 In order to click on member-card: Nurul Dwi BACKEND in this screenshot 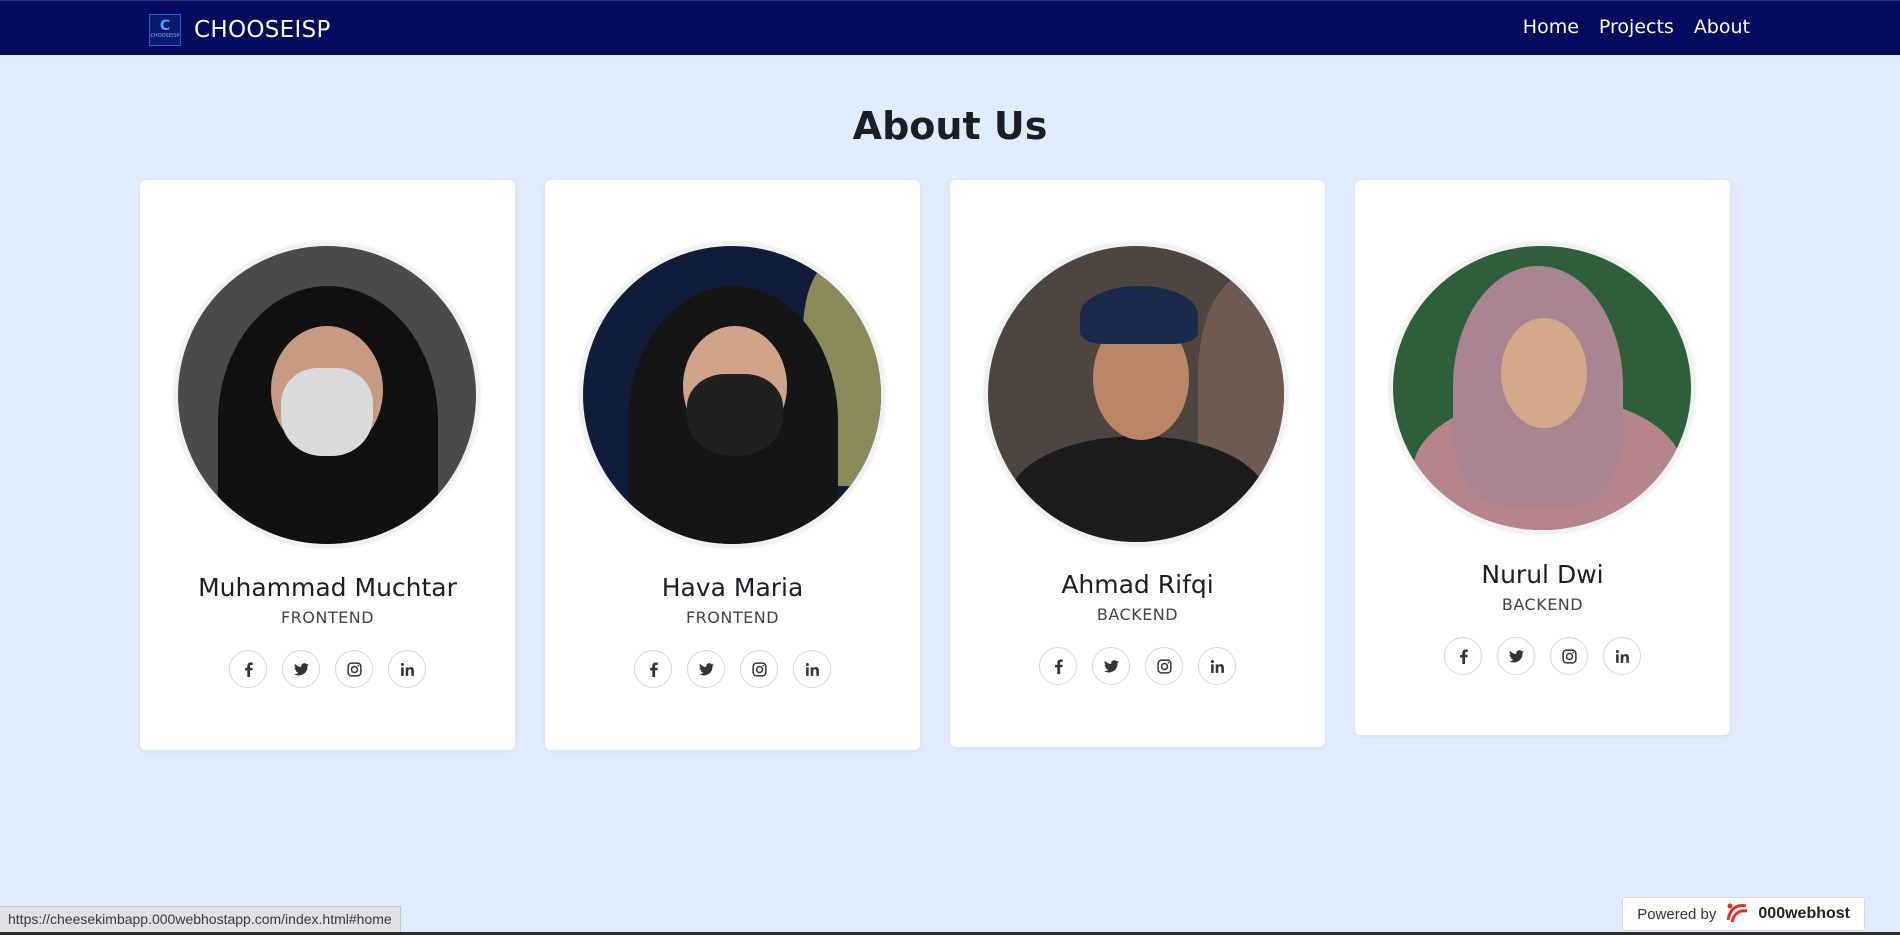, I will do `click(1542, 457)`.